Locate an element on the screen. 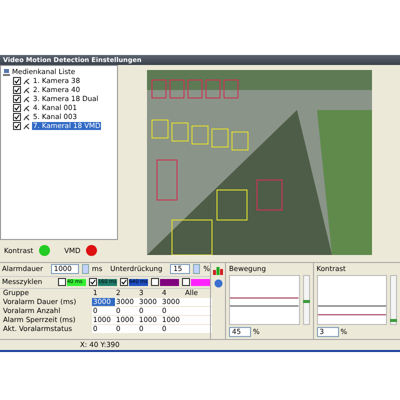 The height and width of the screenshot is (400, 400). globe-icon is located at coordinates (218, 283).